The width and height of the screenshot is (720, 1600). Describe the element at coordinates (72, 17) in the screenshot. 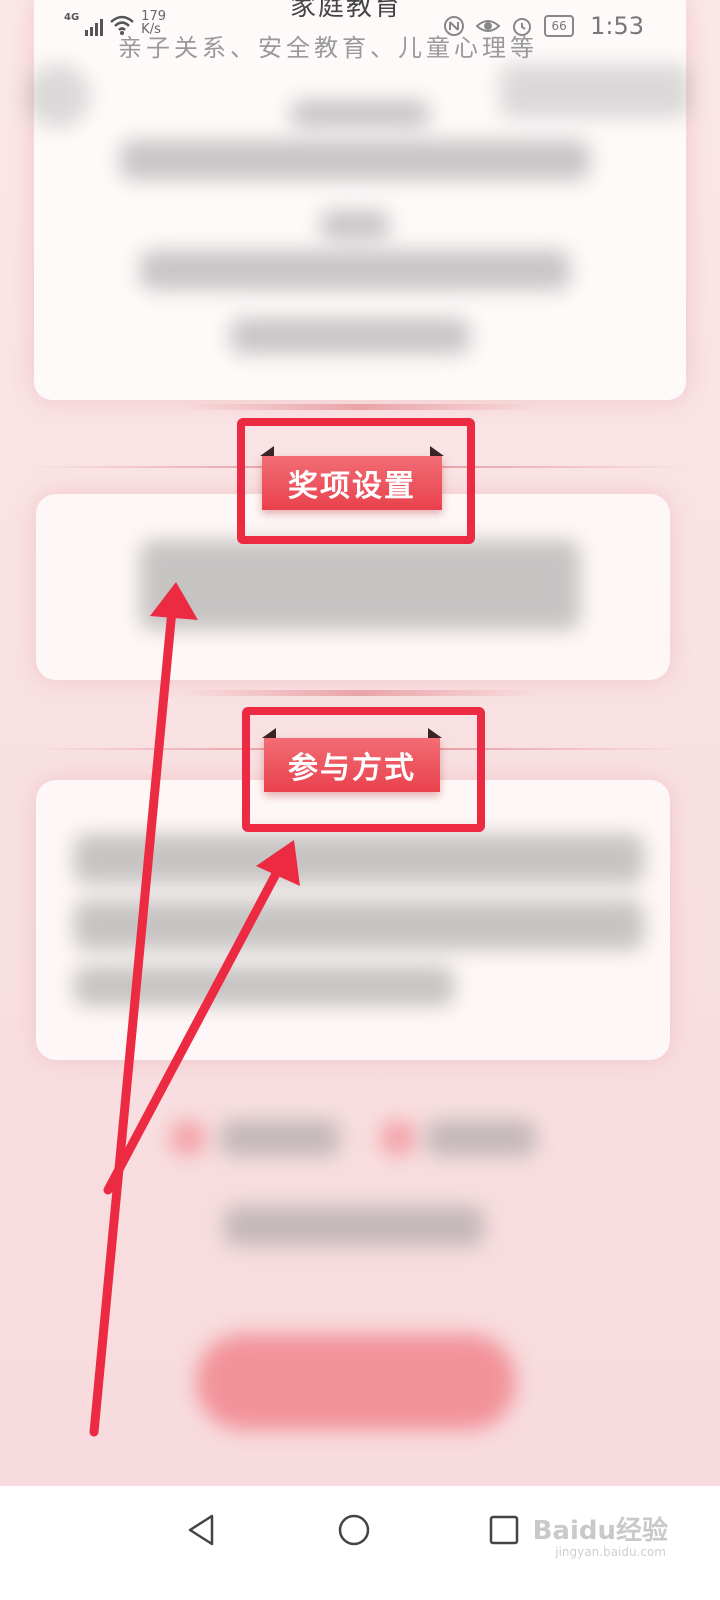

I see `network-type: 4G` at that location.